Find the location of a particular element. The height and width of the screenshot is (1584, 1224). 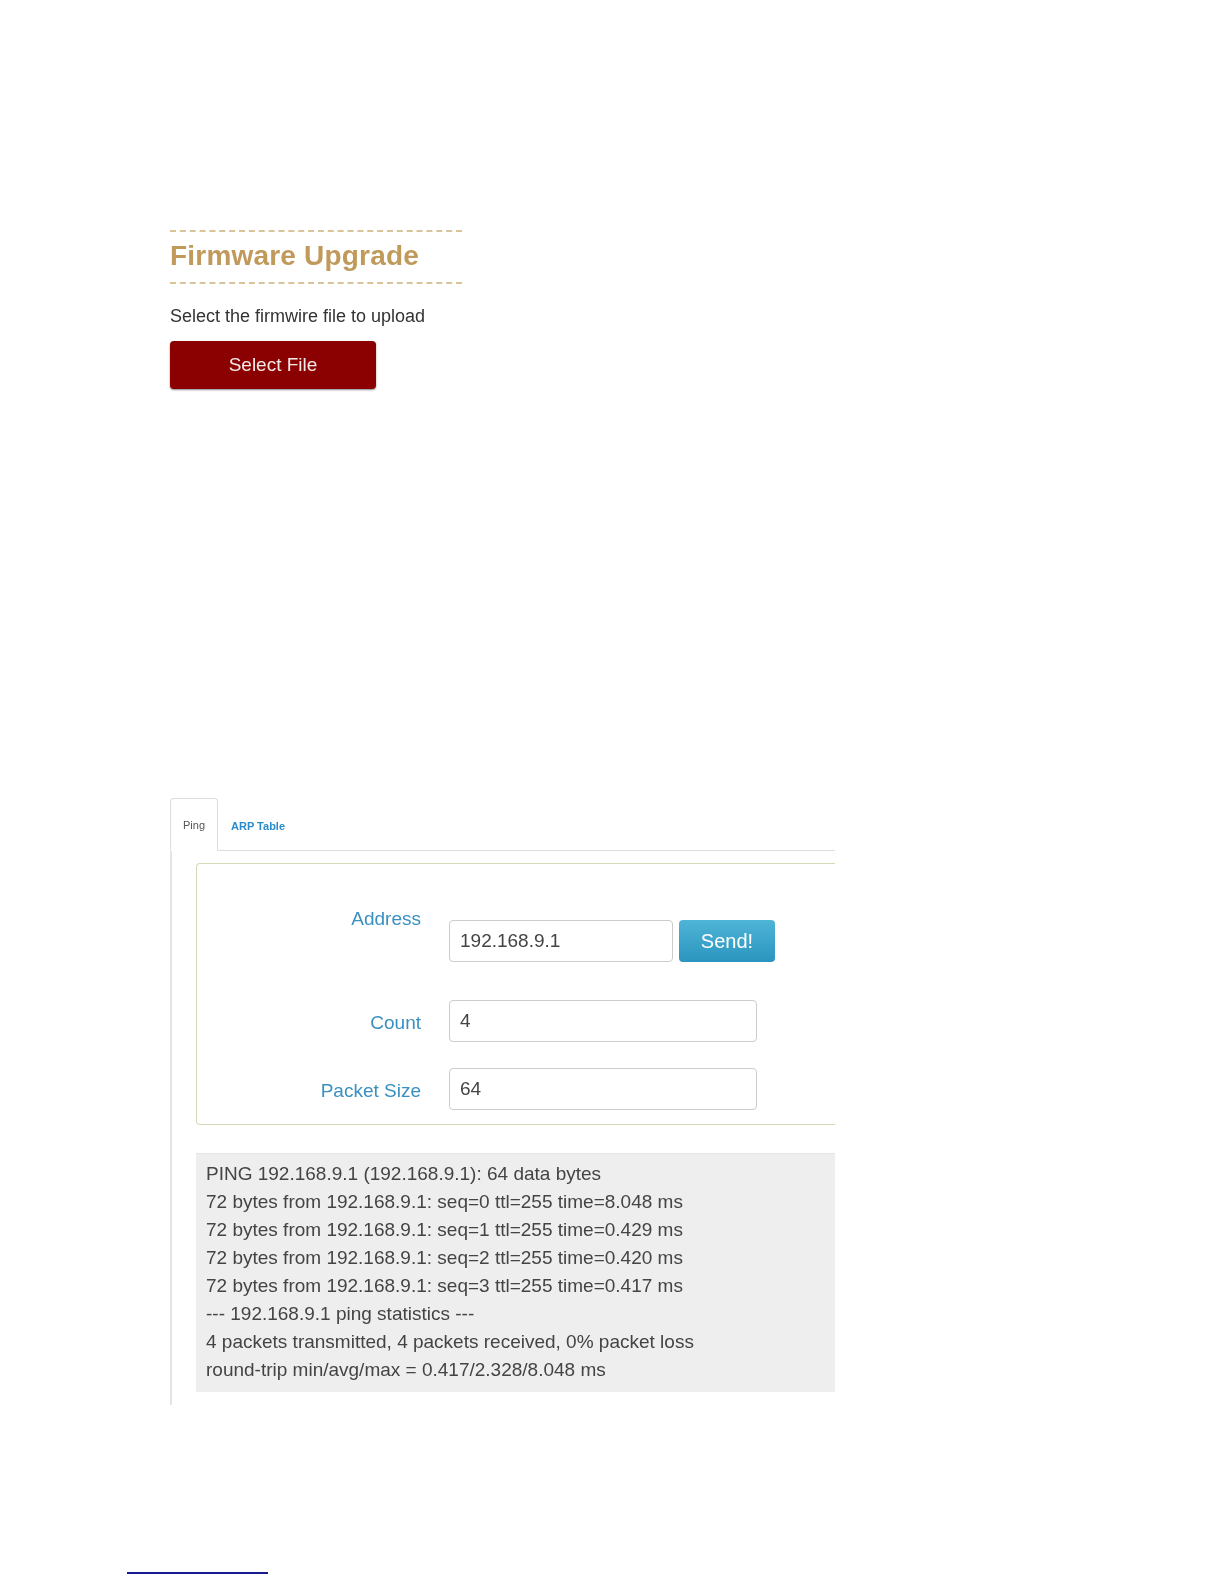

section-title: Firmware Upgrade is located at coordinates (316, 257).